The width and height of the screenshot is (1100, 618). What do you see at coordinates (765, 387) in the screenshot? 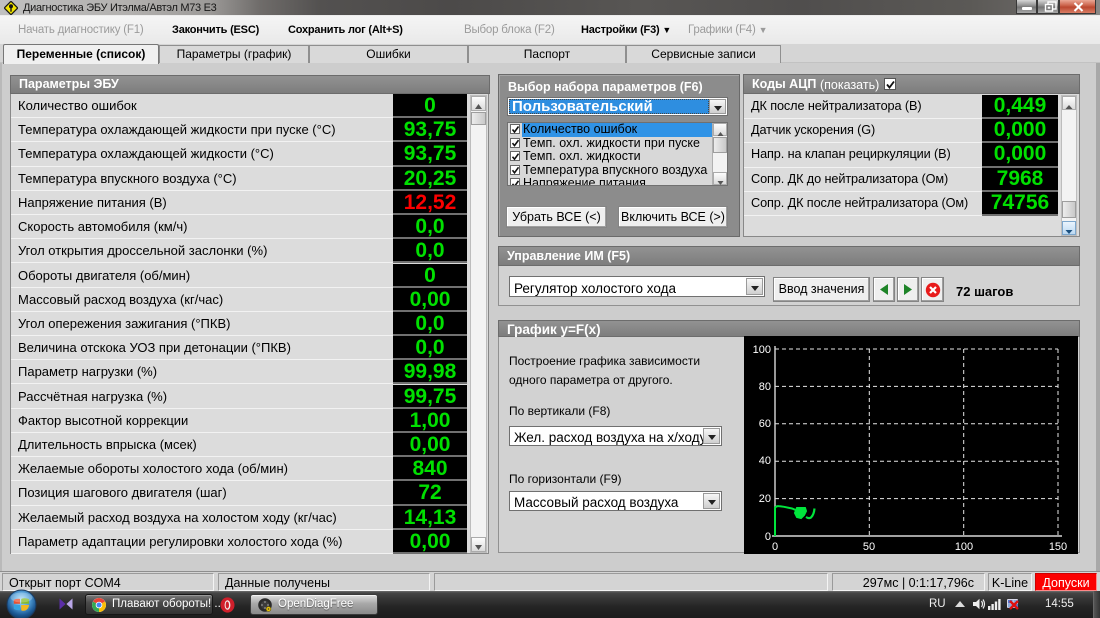
I see `svg-text: 80` at bounding box center [765, 387].